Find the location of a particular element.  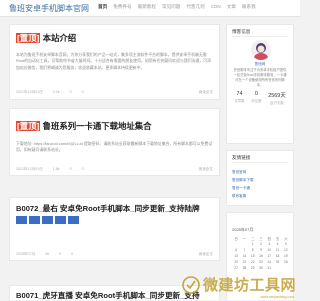

post-title-text: 鲁班系列一卡通下载地址集合 is located at coordinates (97, 126).